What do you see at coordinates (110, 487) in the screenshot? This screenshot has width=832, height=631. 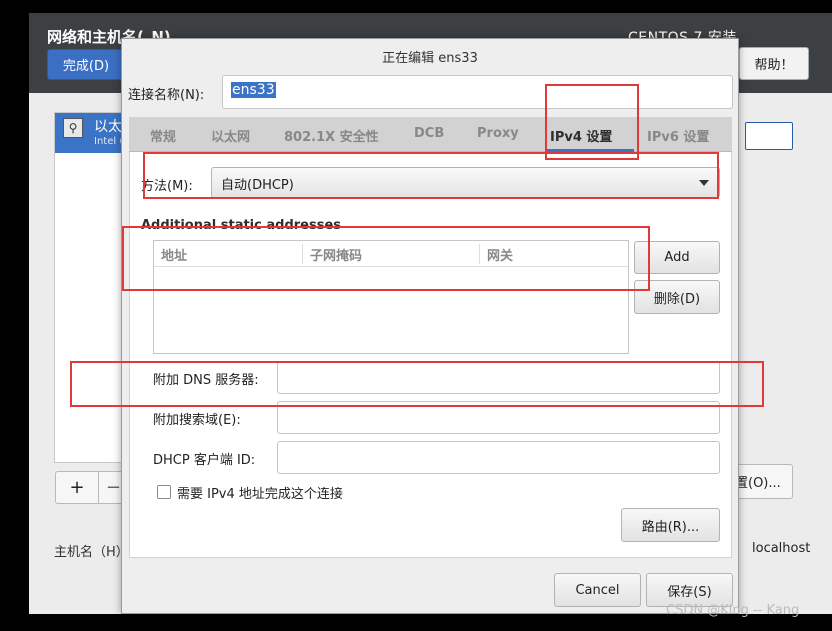 I see `remove-connection-button: −` at bounding box center [110, 487].